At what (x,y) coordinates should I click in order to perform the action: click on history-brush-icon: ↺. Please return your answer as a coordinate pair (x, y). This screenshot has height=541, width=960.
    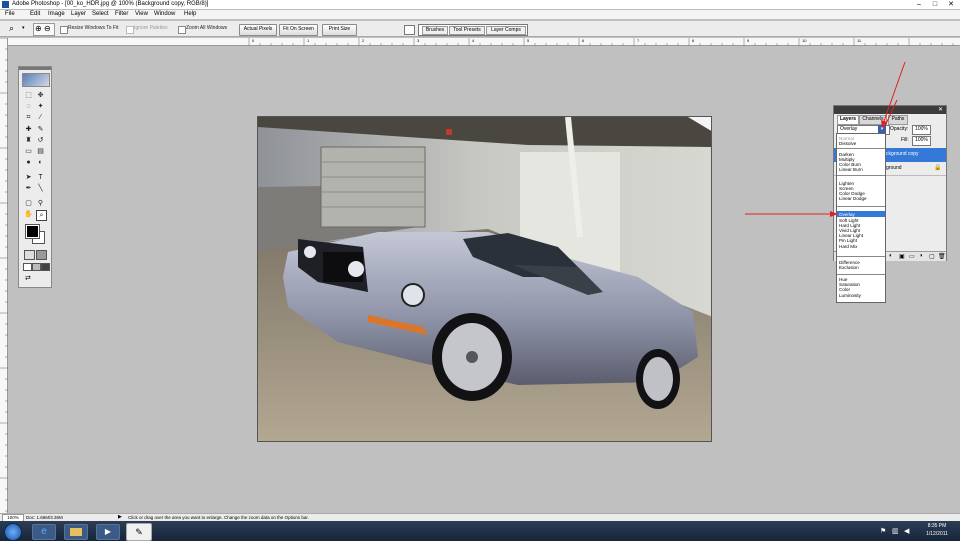
    Looking at the image, I should click on (40, 140).